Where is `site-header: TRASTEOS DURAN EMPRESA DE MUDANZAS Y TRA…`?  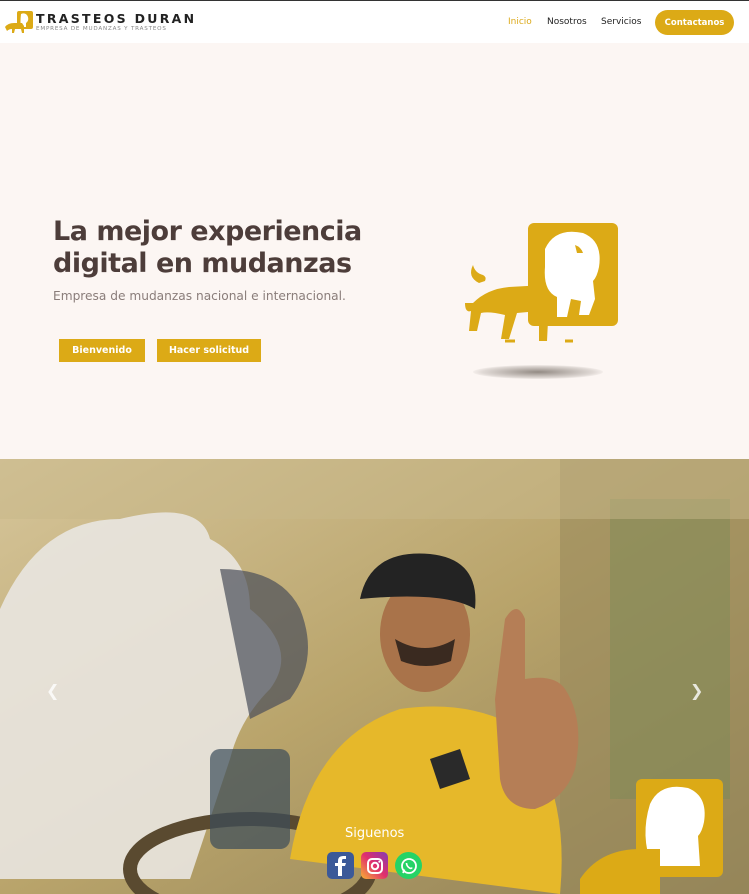 site-header: TRASTEOS DURAN EMPRESA DE MUDANZAS Y TRA… is located at coordinates (374, 21).